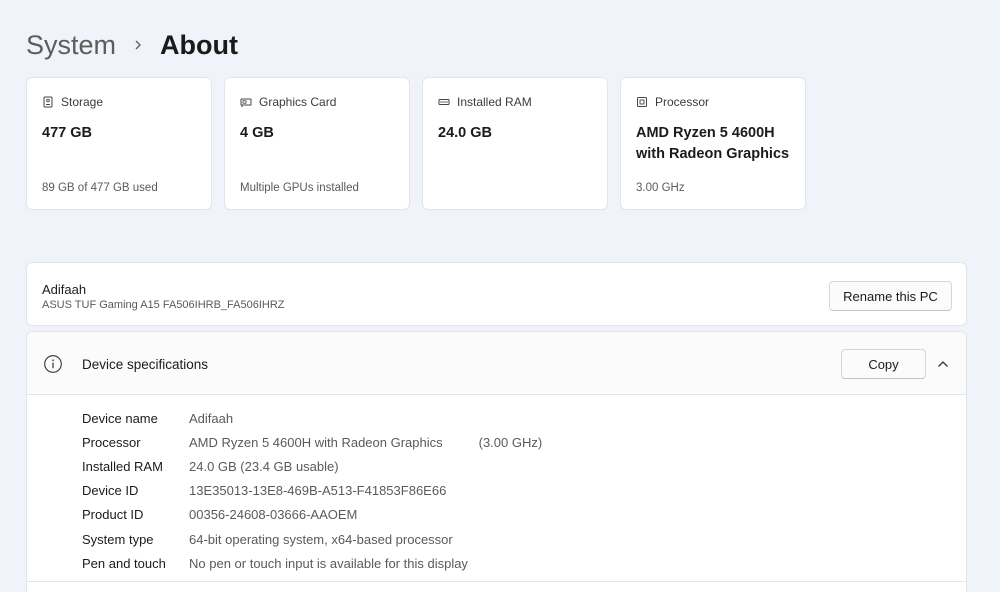  Describe the element at coordinates (496, 363) in the screenshot. I see `device-specifications-header: Device specifications Copy` at that location.